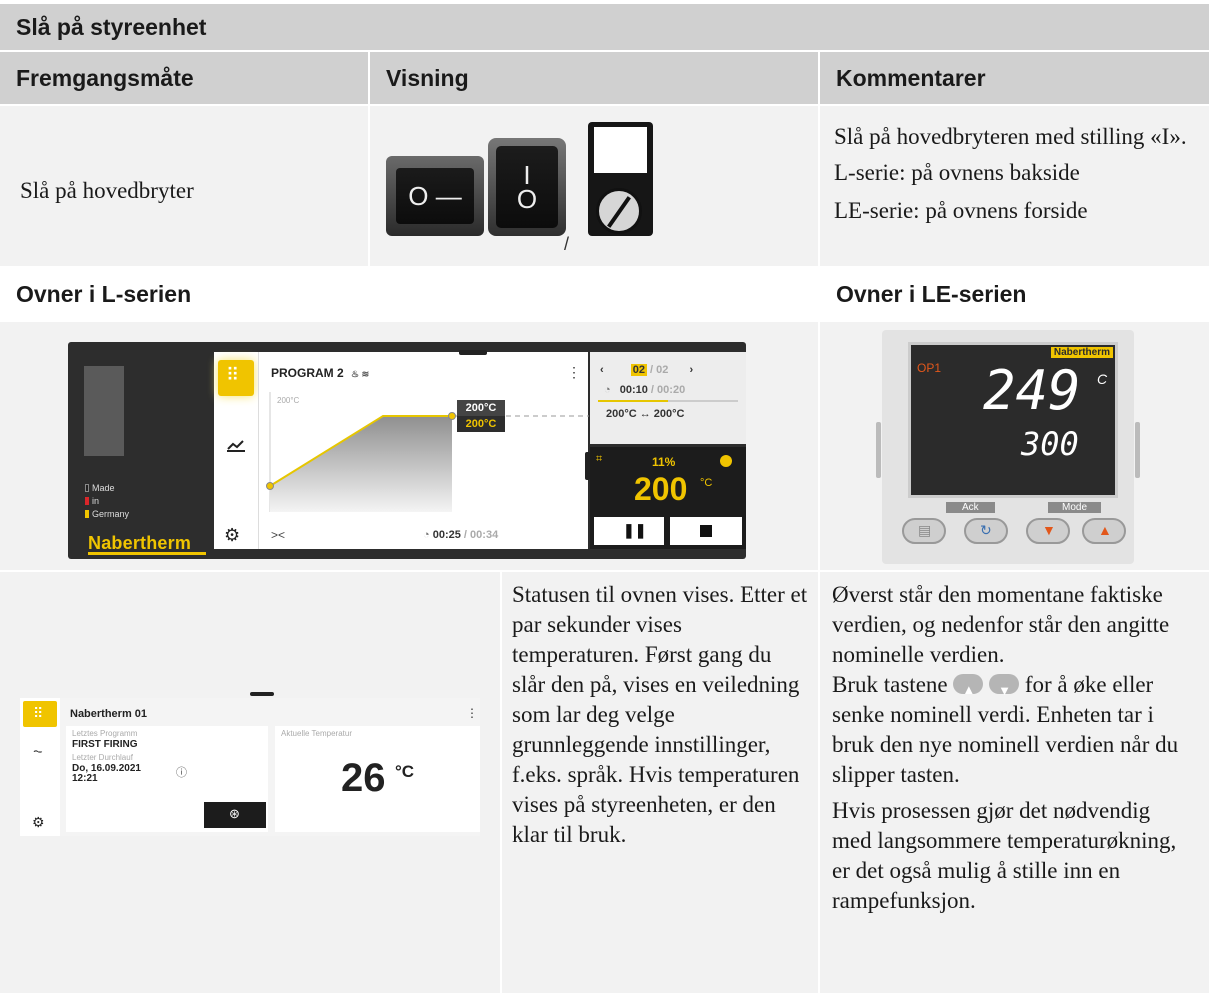  What do you see at coordinates (426, 535) in the screenshot?
I see `clock-icon: ◔` at bounding box center [426, 535].